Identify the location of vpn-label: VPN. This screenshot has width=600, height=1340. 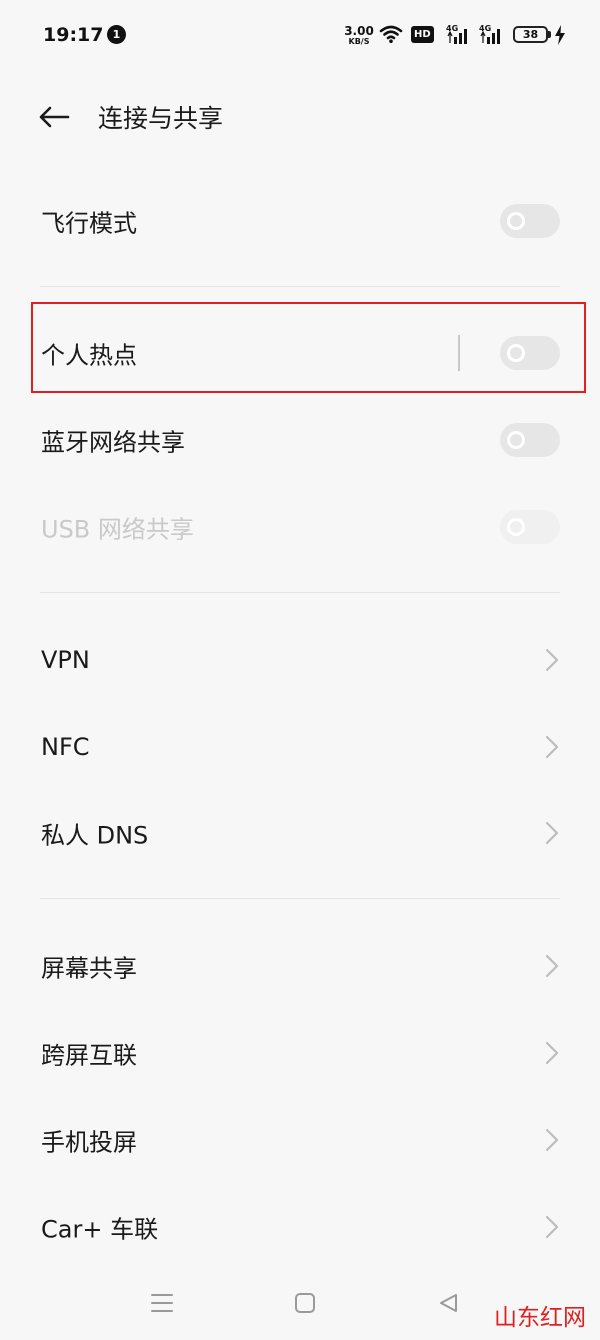
(65, 660).